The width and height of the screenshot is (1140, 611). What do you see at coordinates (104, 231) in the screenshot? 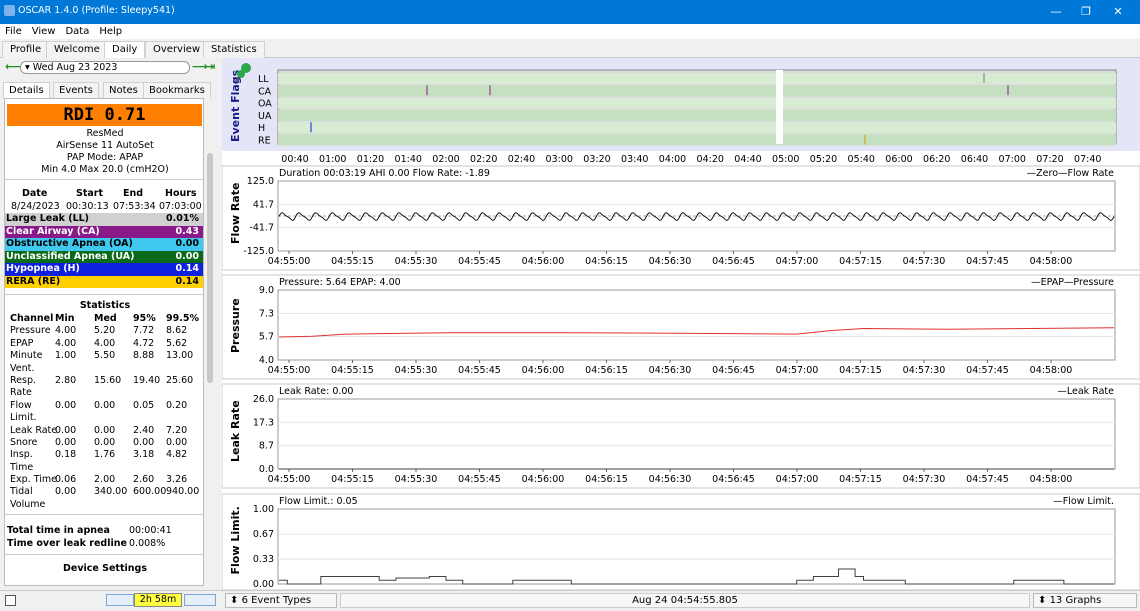
I see `event-row: Clear Airway (CA) 0.43` at bounding box center [104, 231].